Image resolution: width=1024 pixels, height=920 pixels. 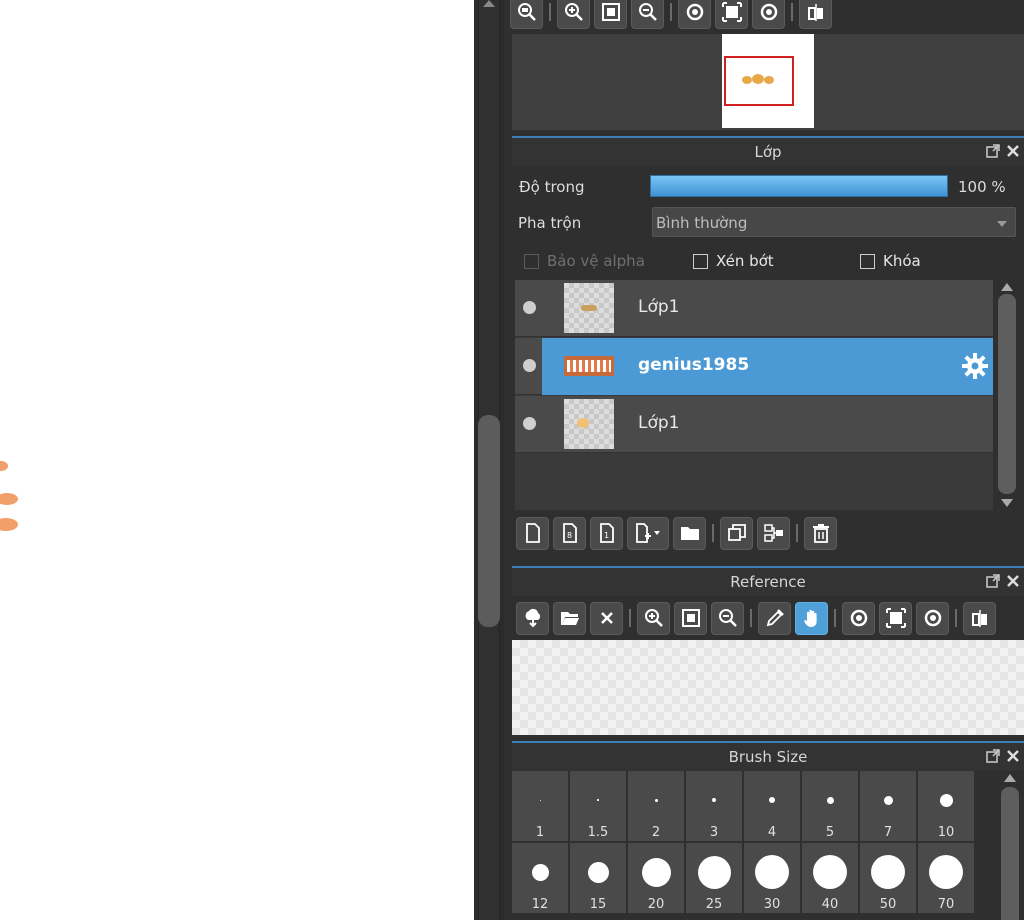 I want to click on layer-panel-header: Lớp, so click(x=768, y=151).